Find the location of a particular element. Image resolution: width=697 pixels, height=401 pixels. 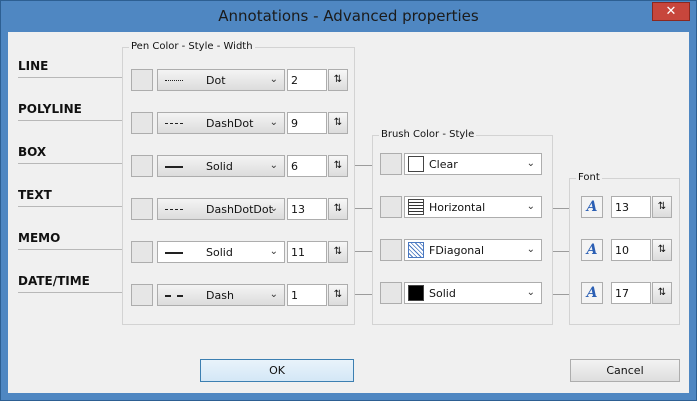

dashdotdot-style-icon is located at coordinates (174, 209).